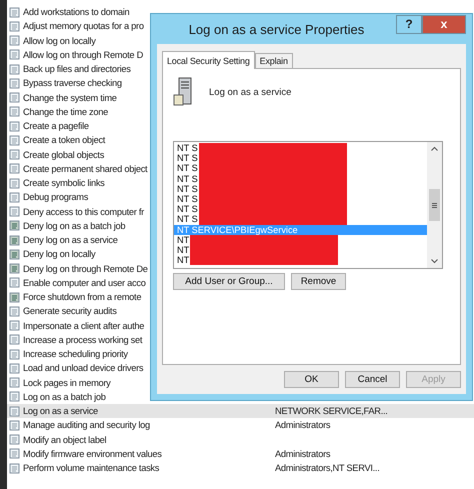 The image size is (474, 489). Describe the element at coordinates (72, 83) in the screenshot. I see `policy-name: Bypass traverse checking` at that location.